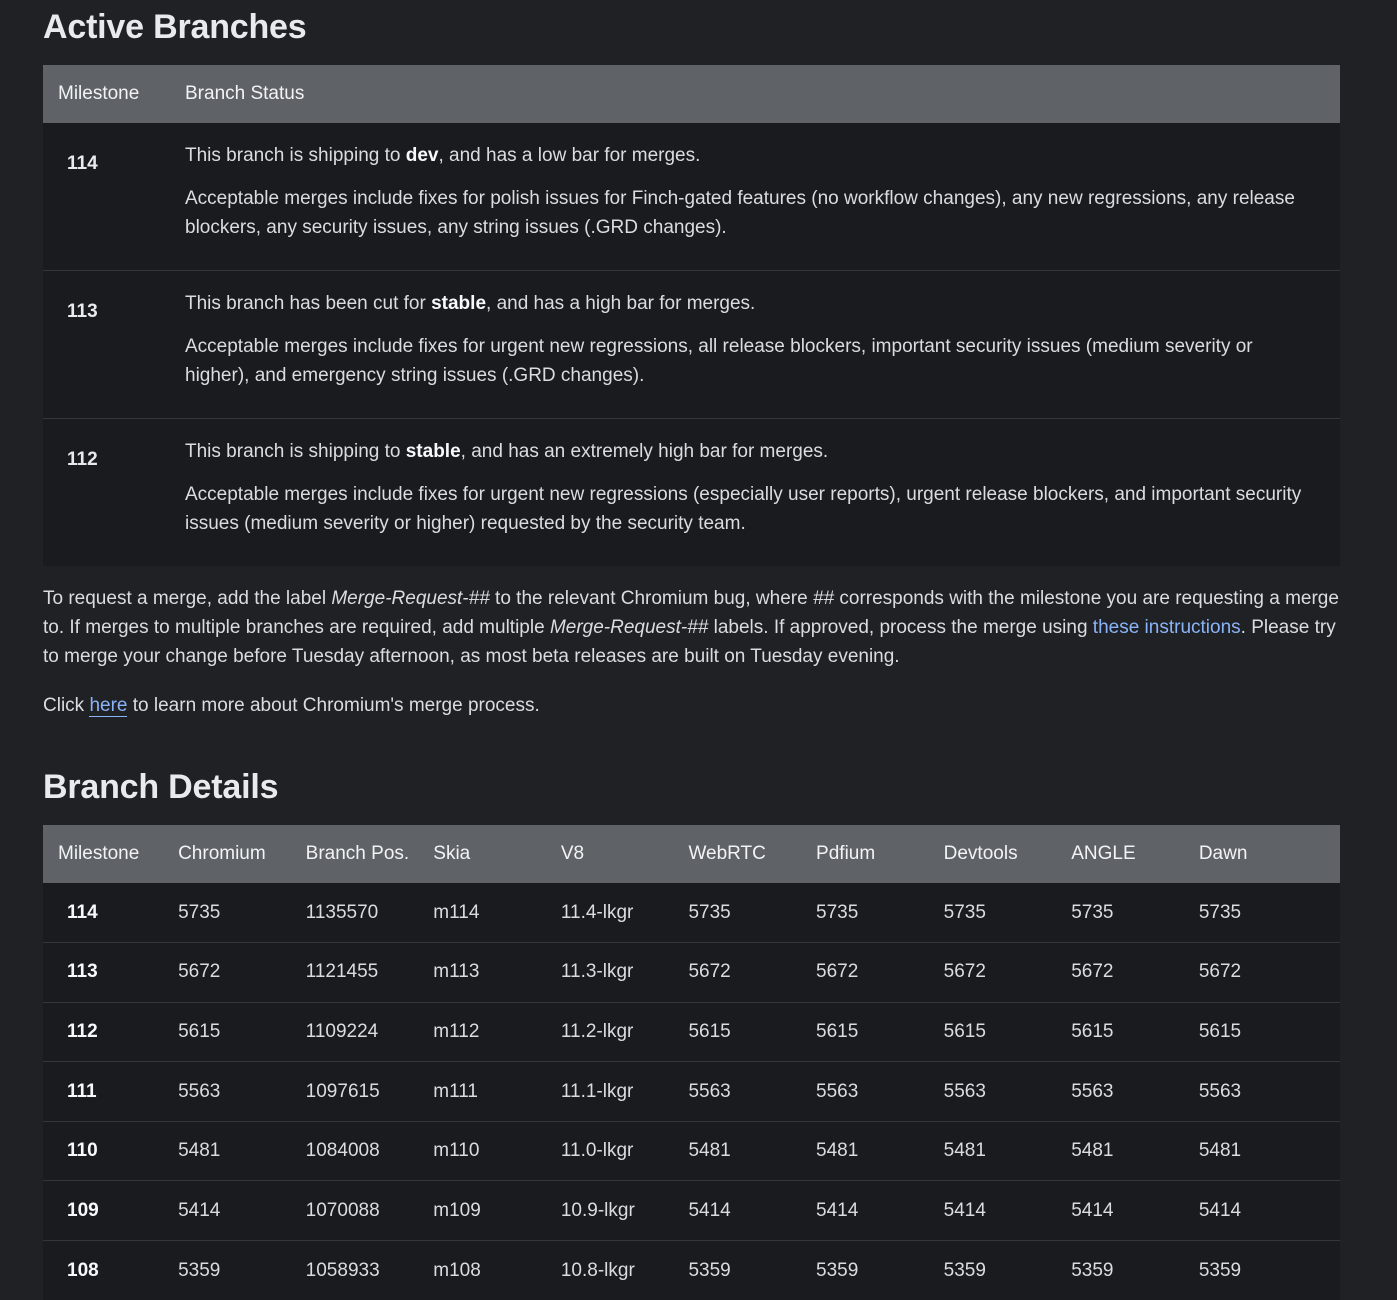 The height and width of the screenshot is (1300, 1397). I want to click on milestone-cell: 111, so click(82, 1091).